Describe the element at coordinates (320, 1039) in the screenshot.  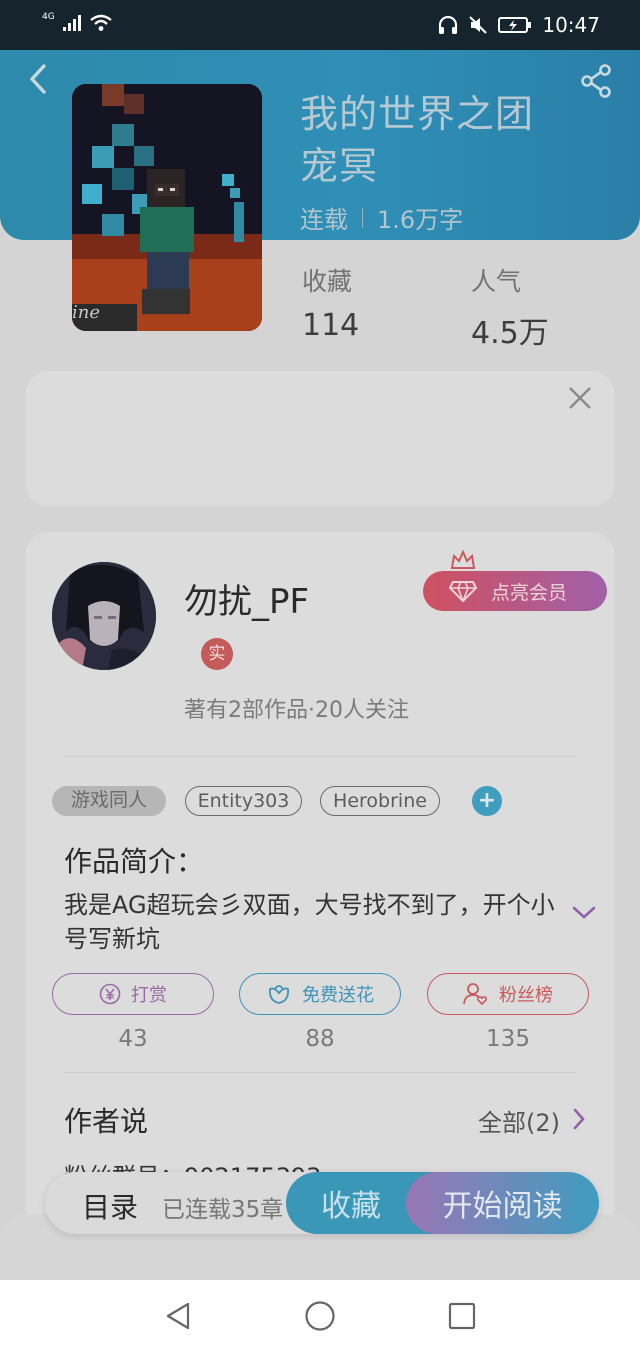
I see `flower-count: 88` at that location.